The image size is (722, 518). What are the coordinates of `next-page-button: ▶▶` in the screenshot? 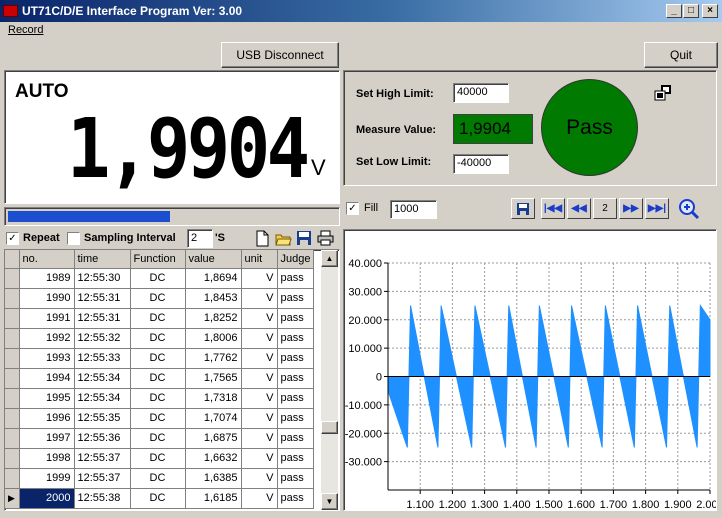 It's located at (631, 208).